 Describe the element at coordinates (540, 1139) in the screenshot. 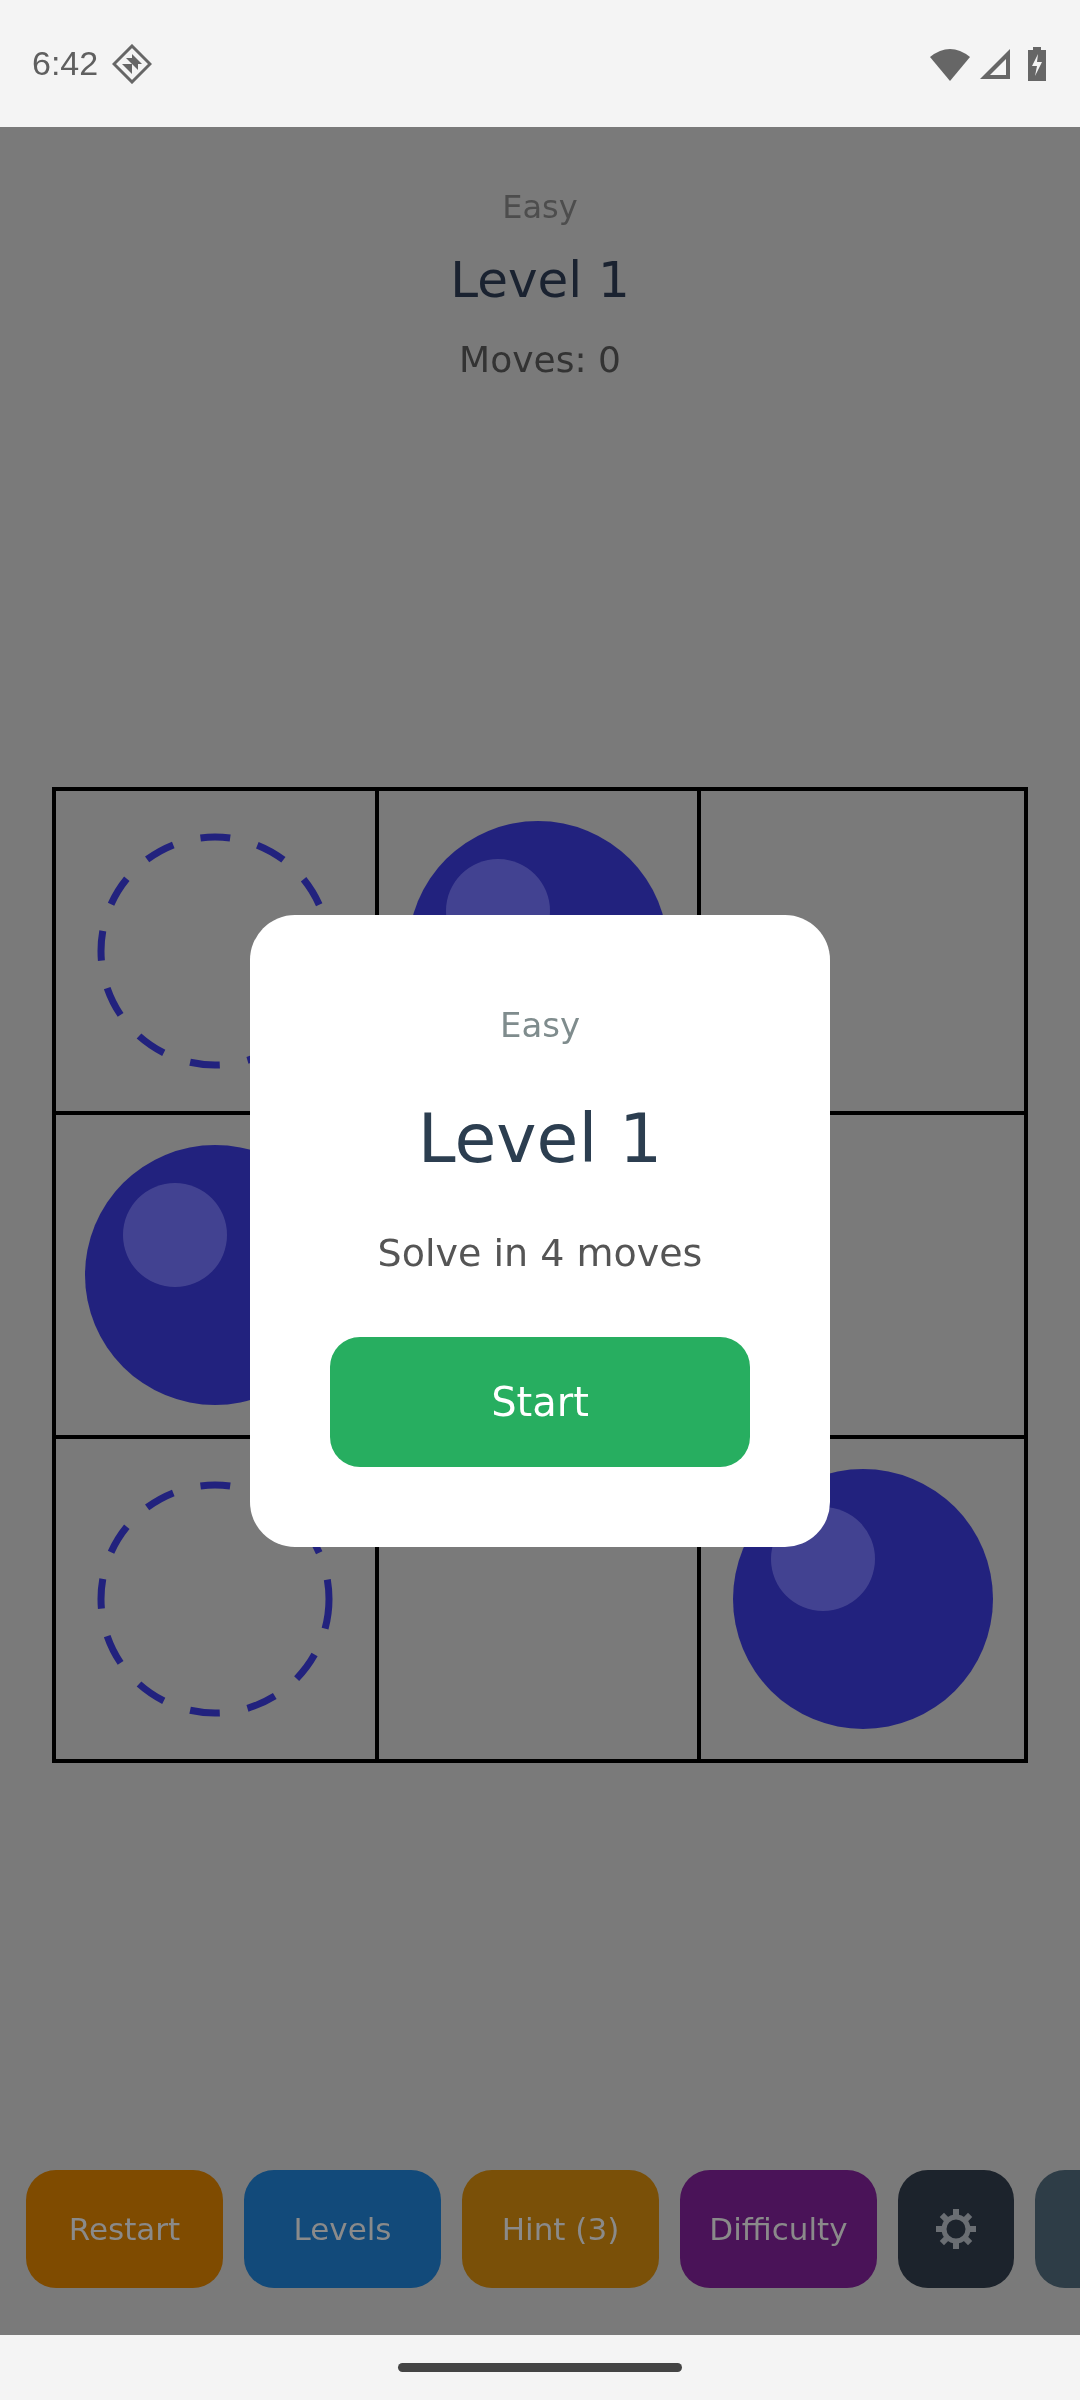

I see `dialog-title: Level 1` at that location.